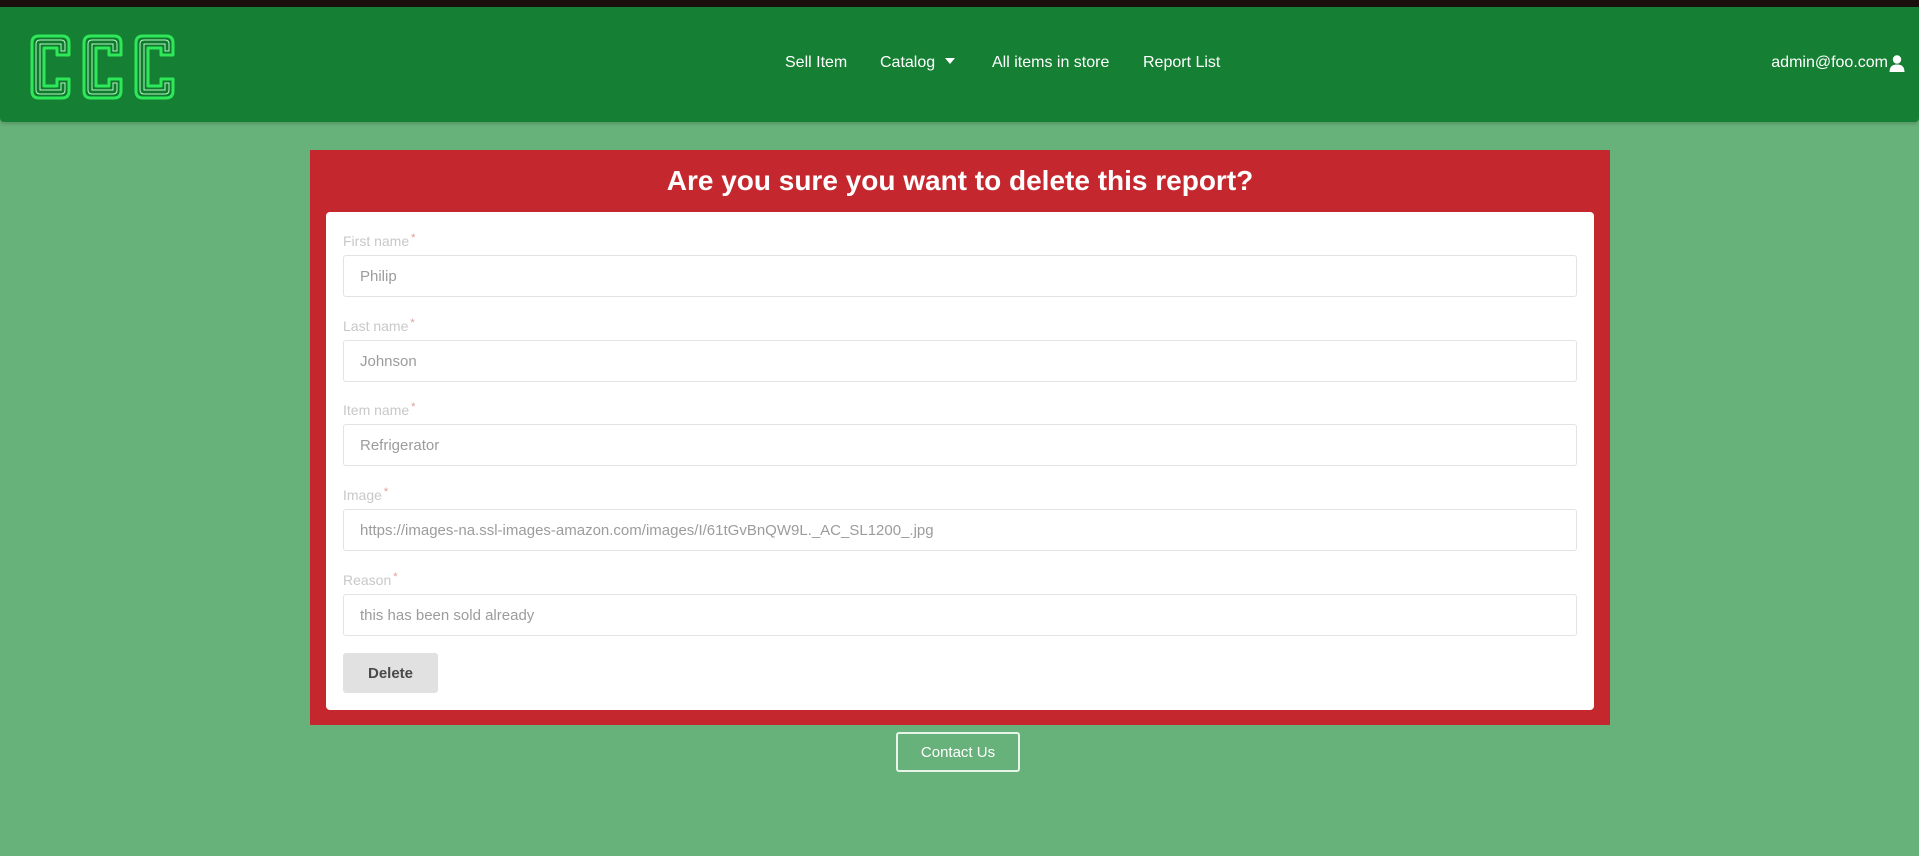 Image resolution: width=1919 pixels, height=856 pixels. Describe the element at coordinates (1050, 63) in the screenshot. I see `nav-all-items: All items in store` at that location.